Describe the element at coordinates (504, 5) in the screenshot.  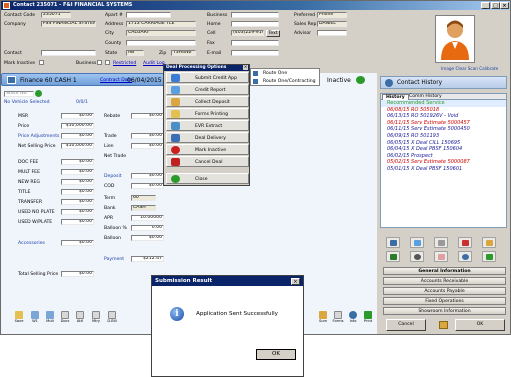
I see `close-icon: ×` at that location.